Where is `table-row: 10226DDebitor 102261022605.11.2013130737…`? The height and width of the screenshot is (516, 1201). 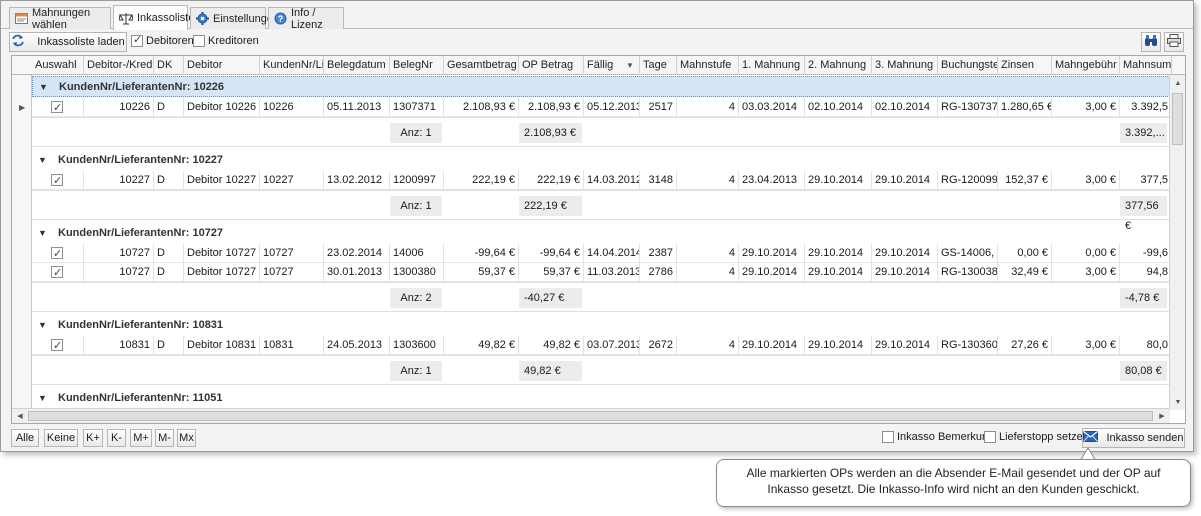
table-row: 10226DDebitor 102261022605.11.2013130737… is located at coordinates (601, 107).